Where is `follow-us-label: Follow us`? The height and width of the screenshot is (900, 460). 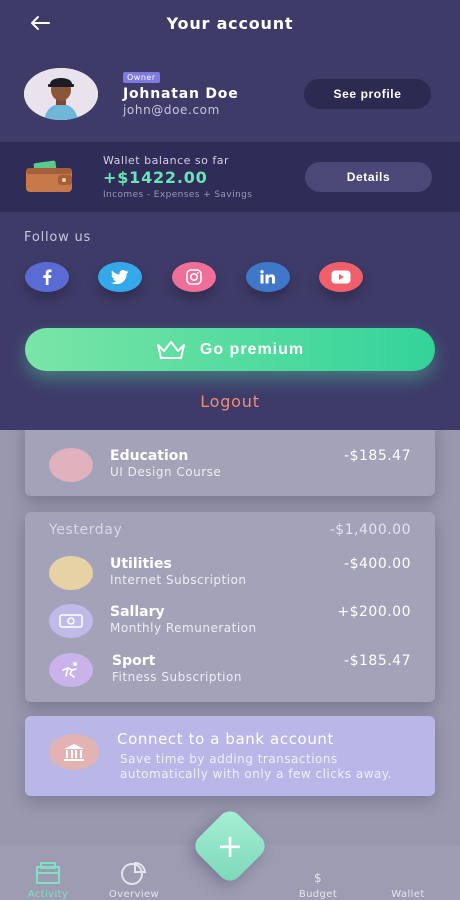
follow-us-label: Follow us is located at coordinates (58, 237).